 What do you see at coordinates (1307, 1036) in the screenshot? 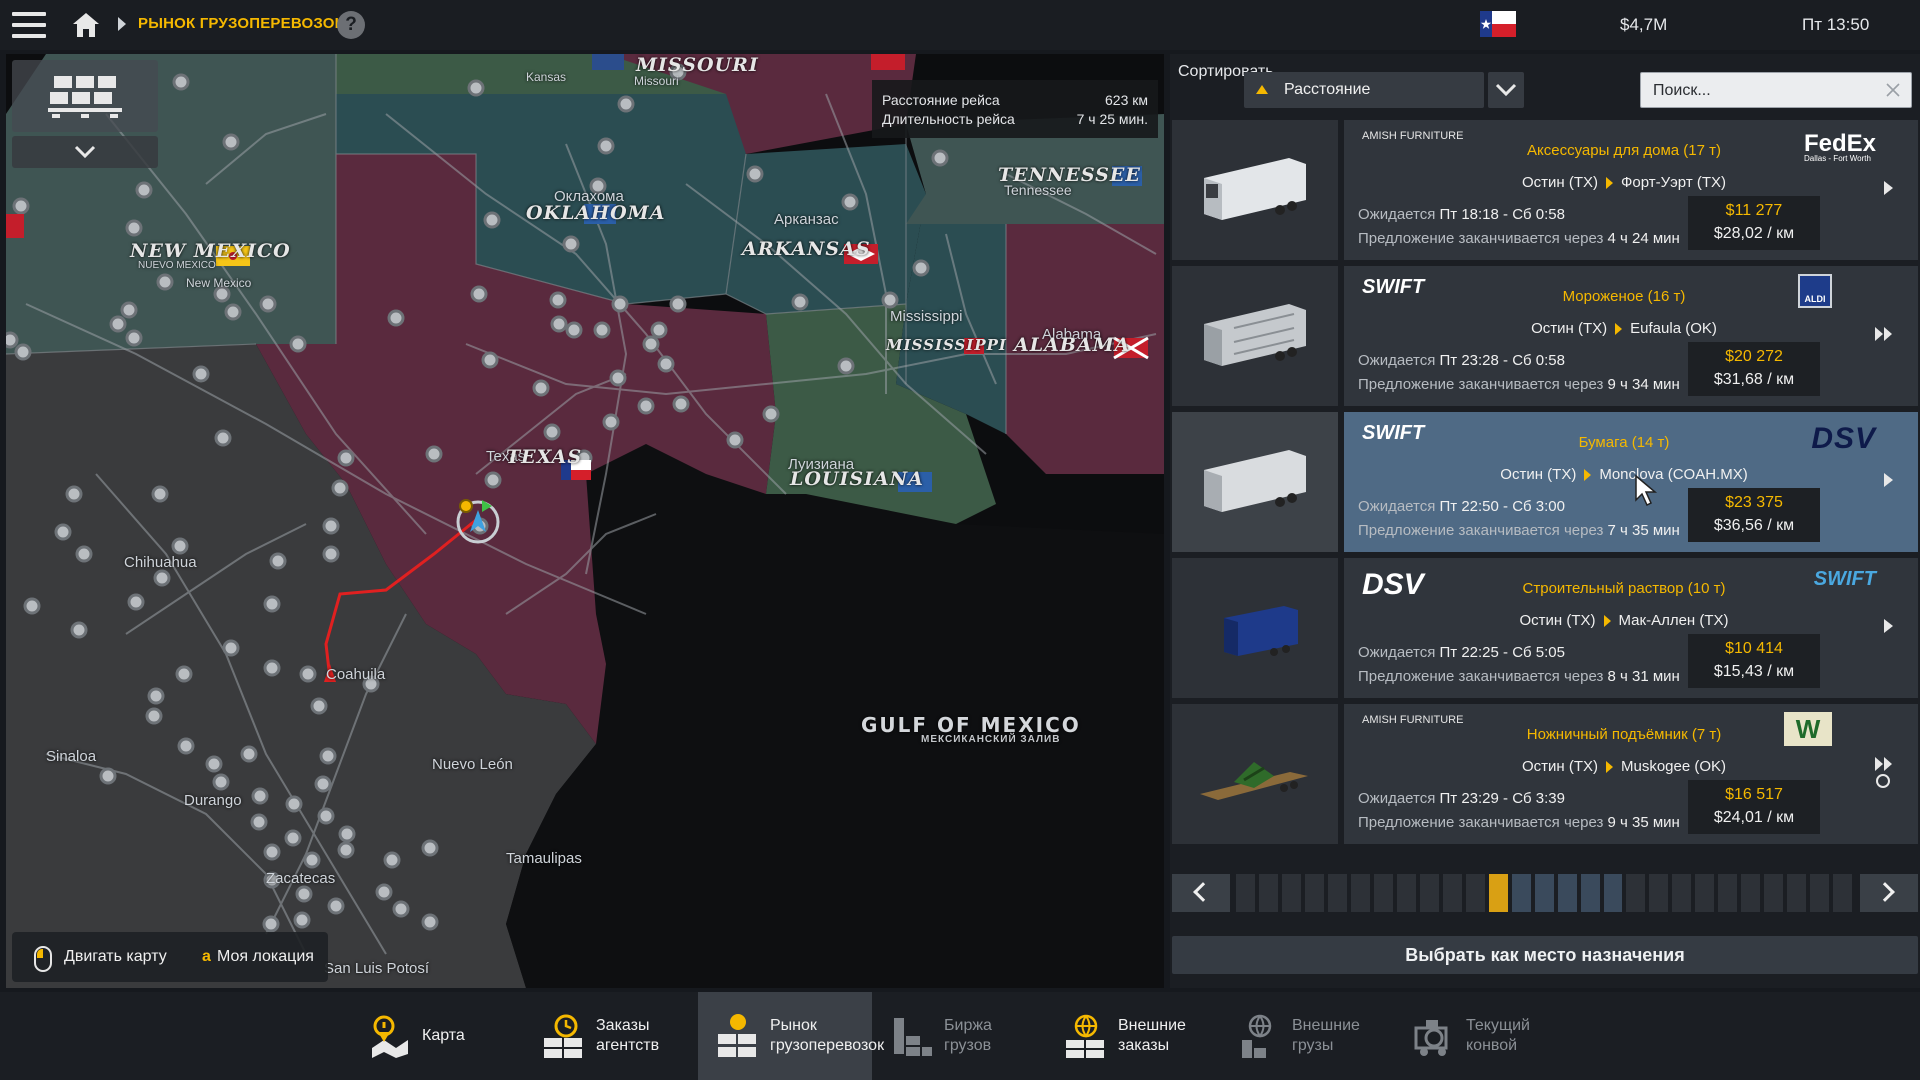
I see `nav-external-cargo: Внешние грузы` at bounding box center [1307, 1036].